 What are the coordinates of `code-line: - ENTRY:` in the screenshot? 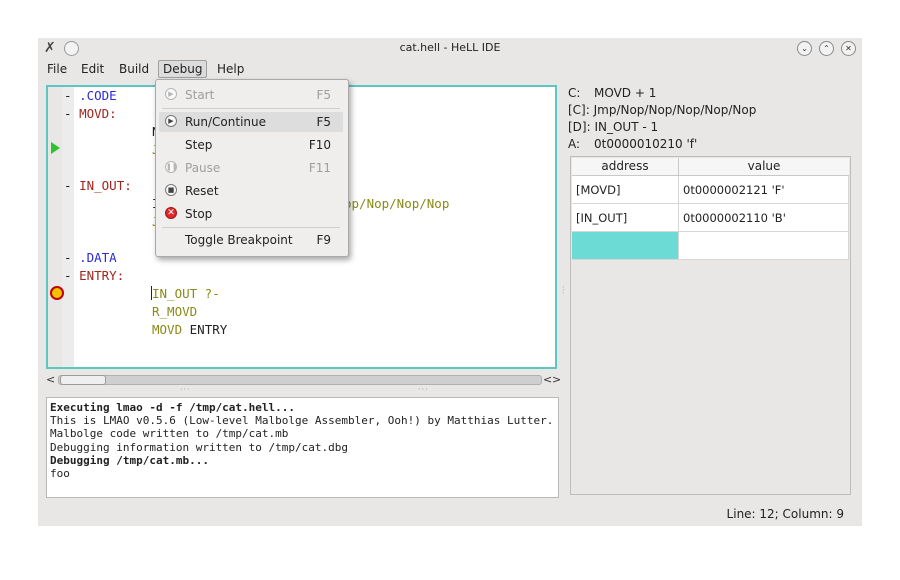 It's located at (94, 275).